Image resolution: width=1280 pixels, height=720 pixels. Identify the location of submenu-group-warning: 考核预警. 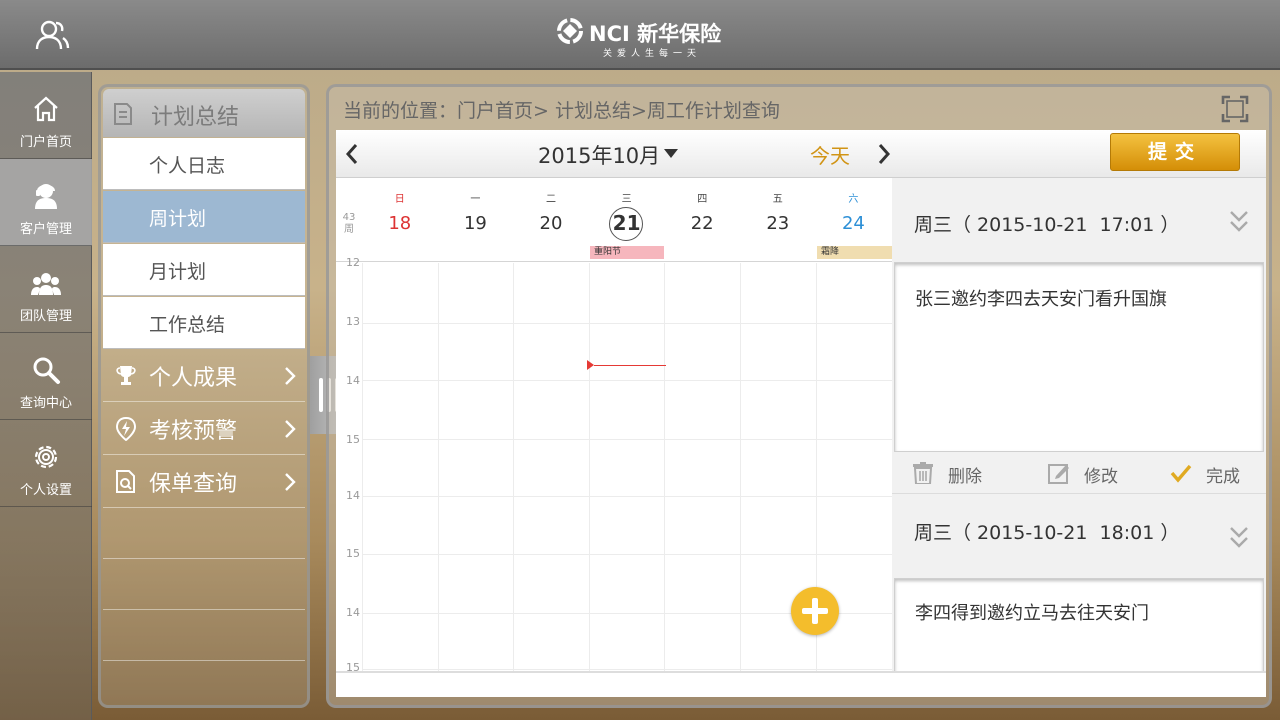
(204, 429).